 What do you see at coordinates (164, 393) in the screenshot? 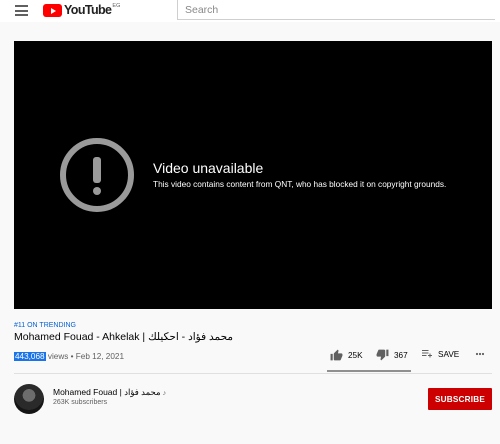
I see `music-note-icon: ♪` at bounding box center [164, 393].